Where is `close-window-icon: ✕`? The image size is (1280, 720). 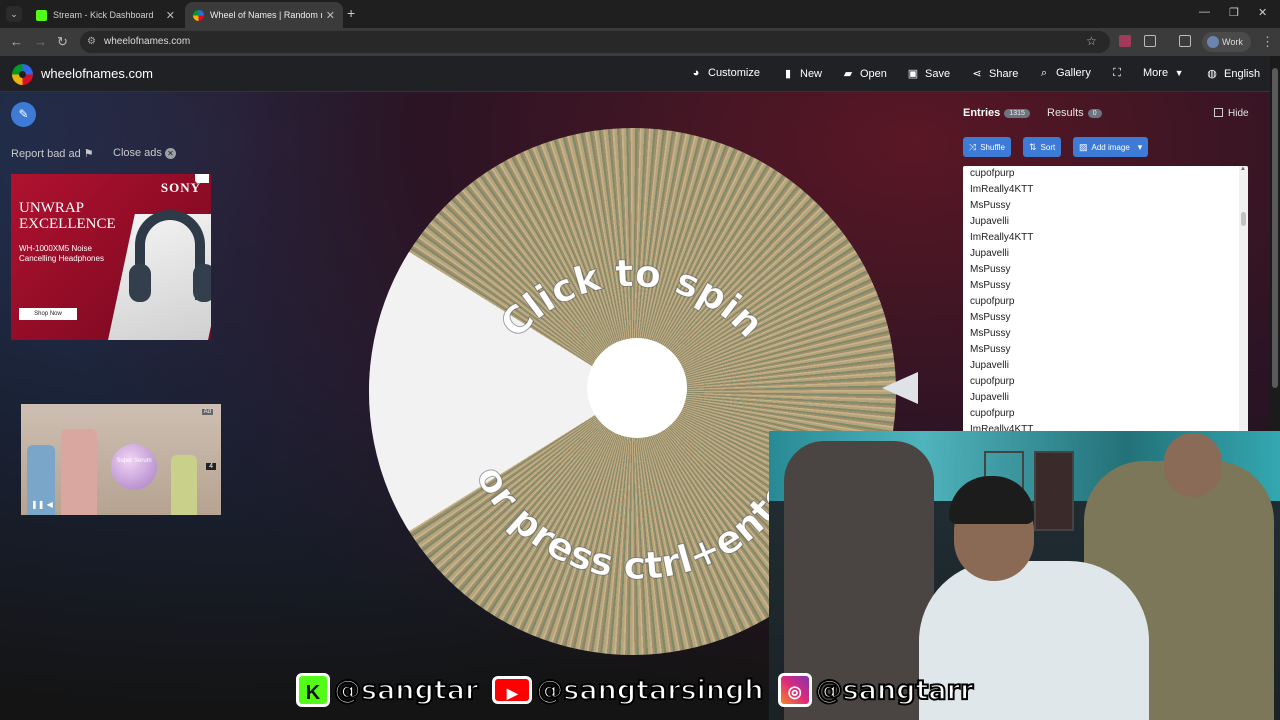
close-window-icon: ✕ is located at coordinates (1262, 12).